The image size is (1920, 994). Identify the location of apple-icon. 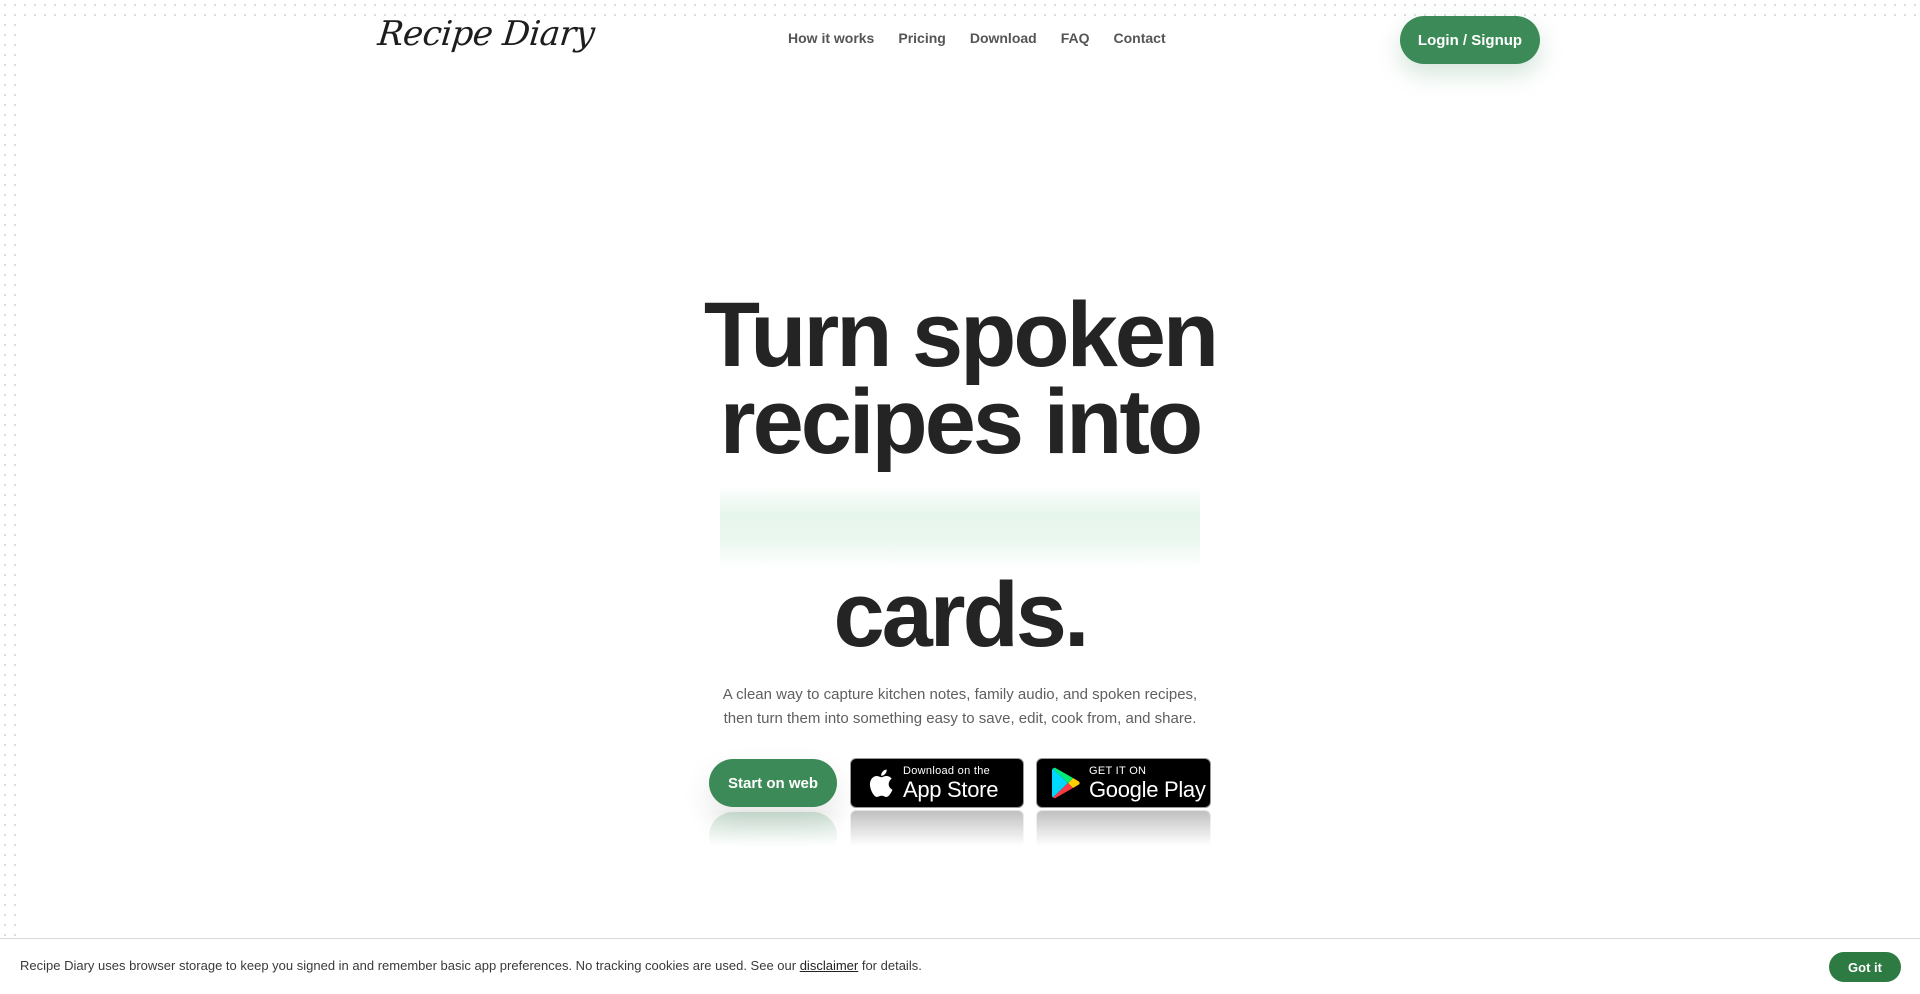
(880, 783).